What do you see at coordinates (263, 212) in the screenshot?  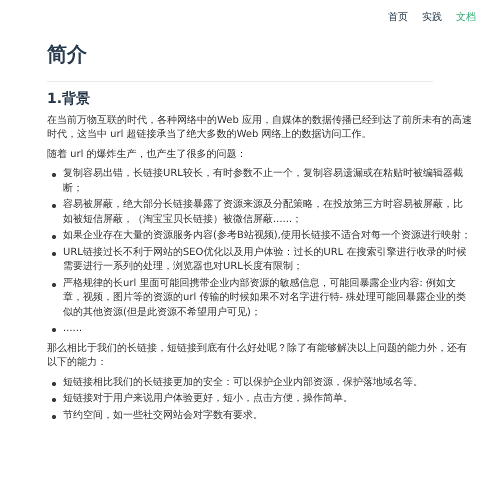 I see `list-item: 容易被屏蔽，绝大部分长链接暴露了资源来源及分配策略，在投放第三方时容易被屏蔽，比如被短信屏蔽，（淘宝宝贝长链接）被微信屏蔽......；` at bounding box center [263, 212].